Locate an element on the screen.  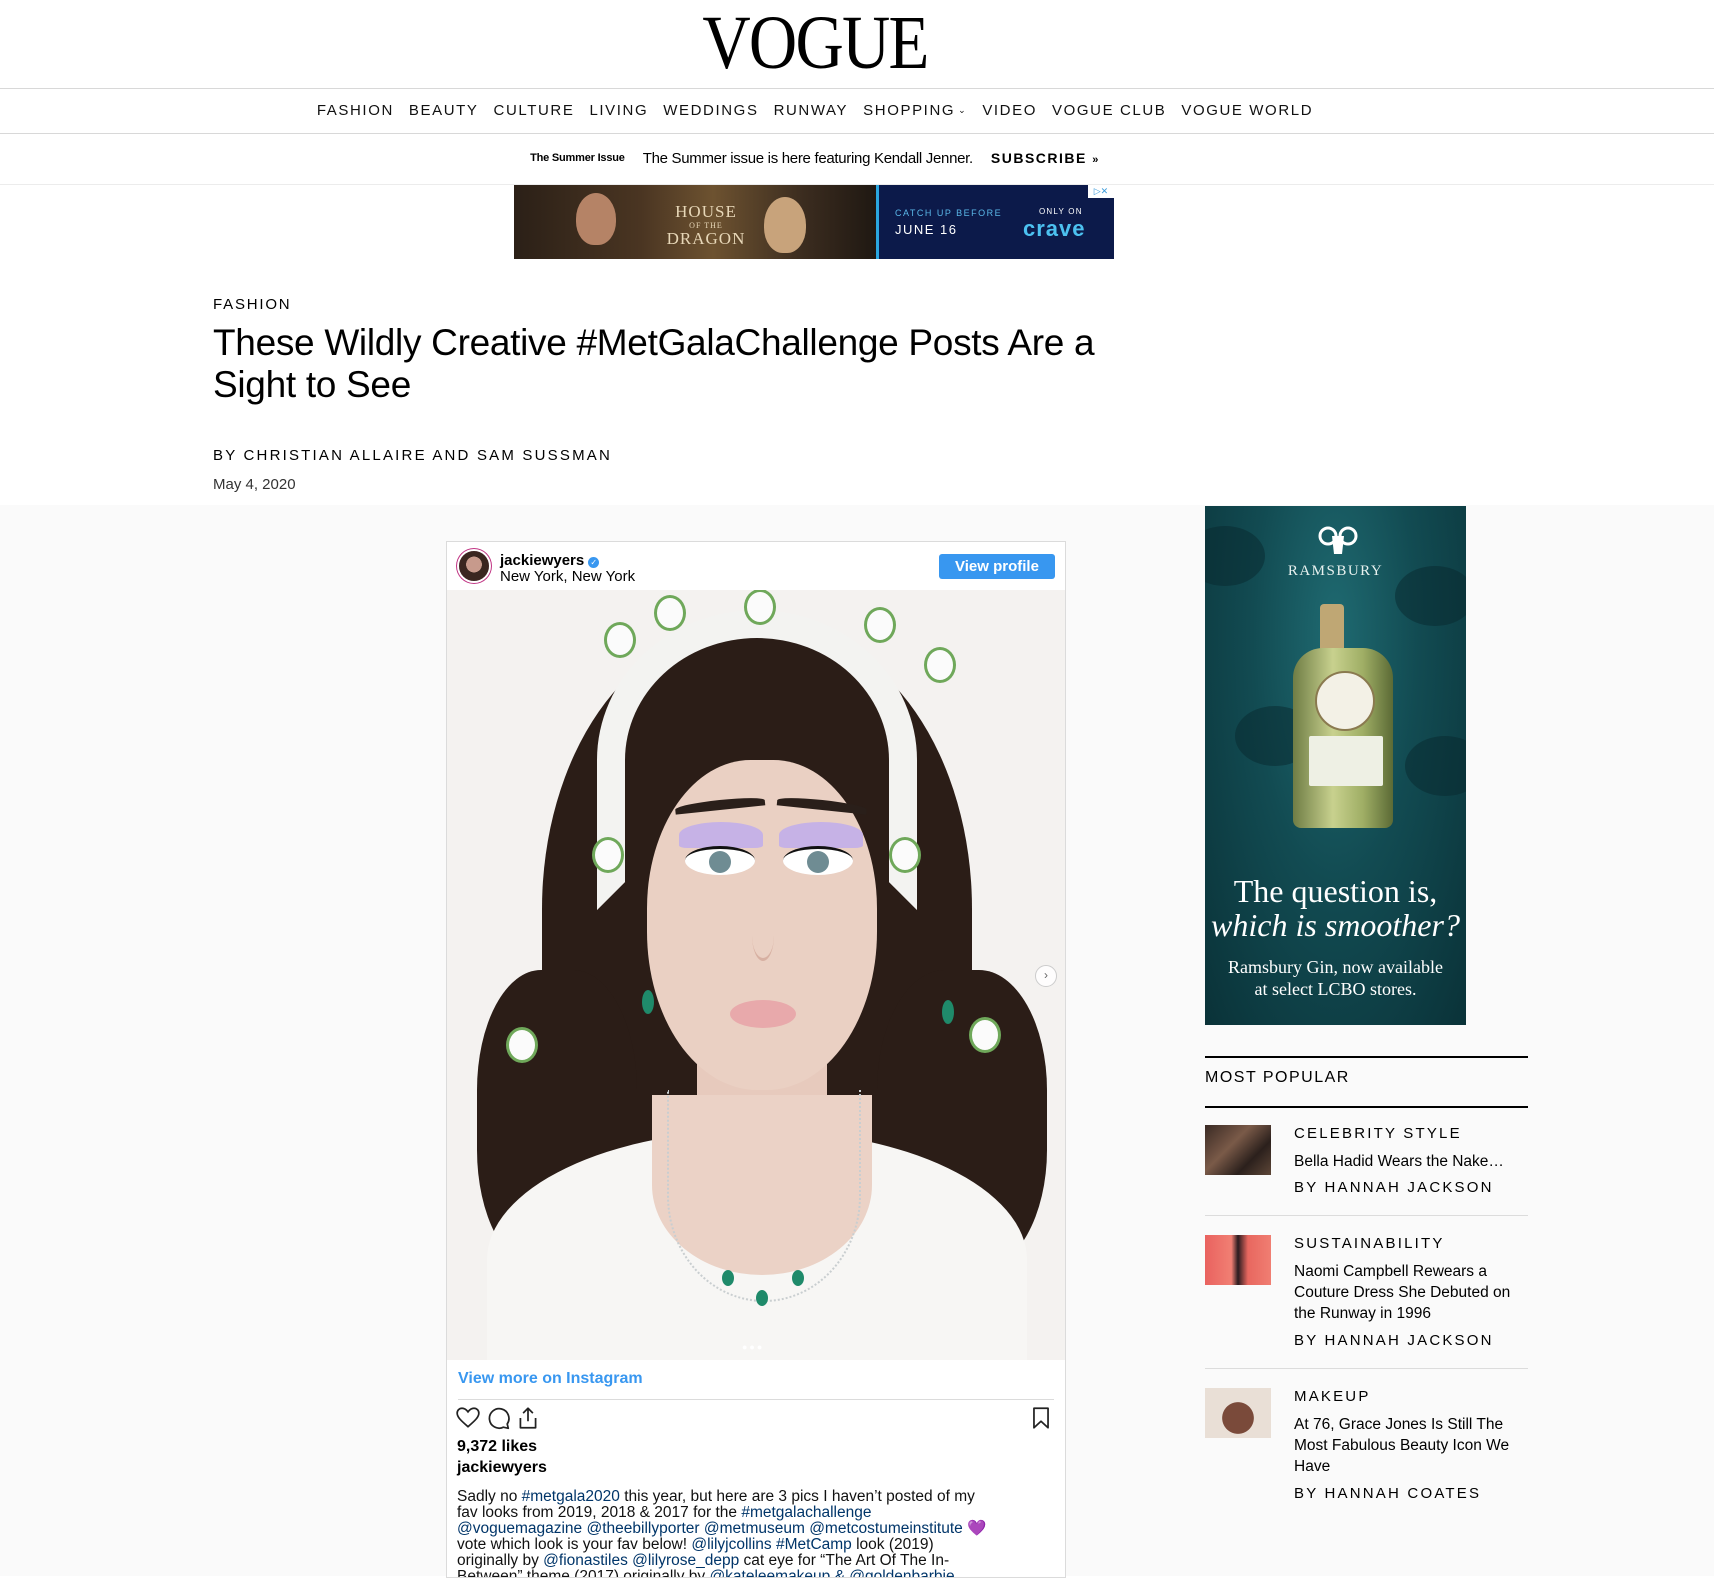
ad-subtext-line2: at select LCBO stores. is located at coordinates (1335, 989).